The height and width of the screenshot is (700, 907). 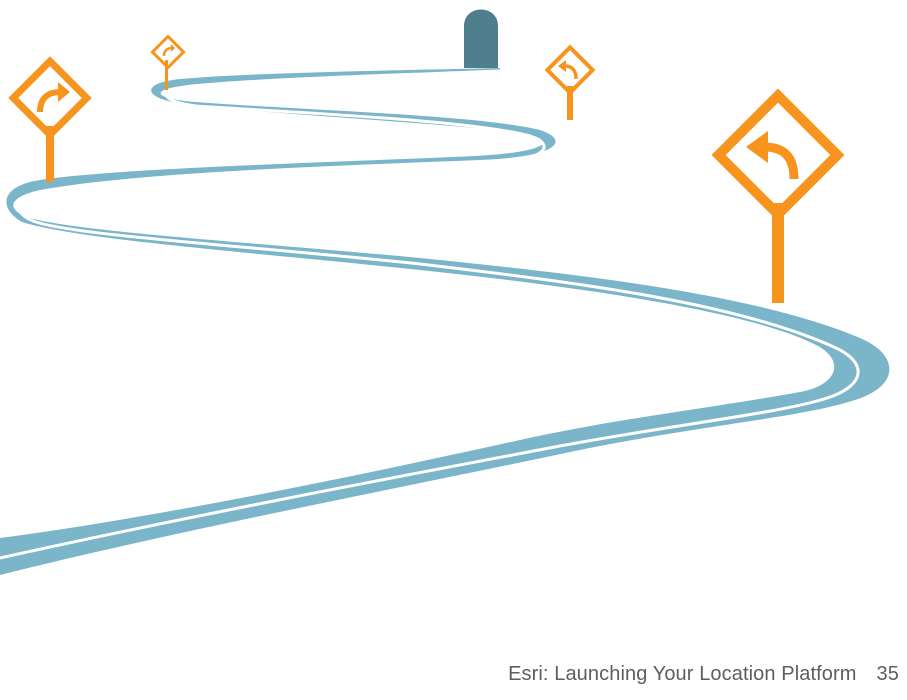 I want to click on page-number: 35, so click(x=887, y=674).